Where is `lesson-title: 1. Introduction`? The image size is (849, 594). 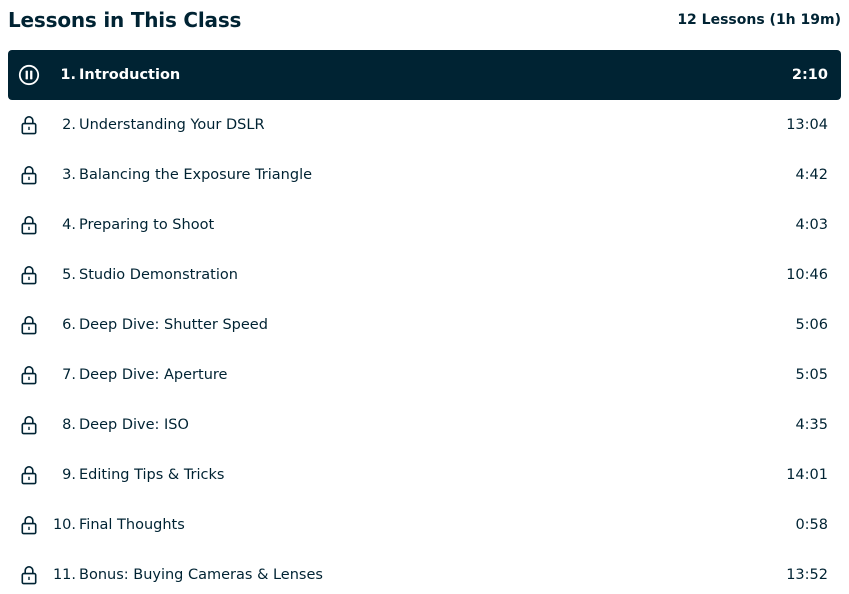
lesson-title: 1. Introduction is located at coordinates (120, 75).